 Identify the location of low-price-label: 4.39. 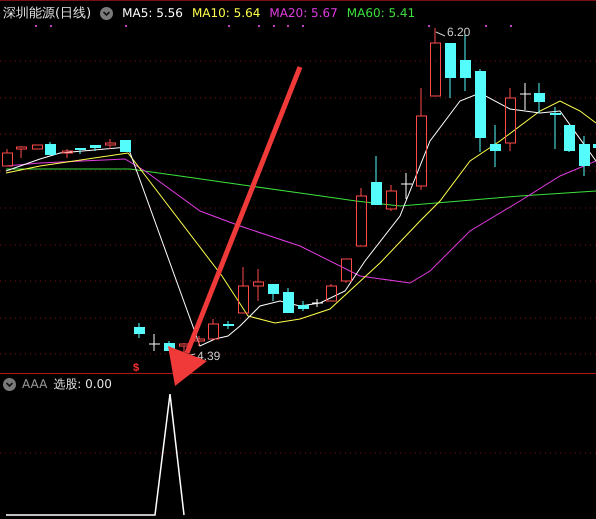
(208, 356).